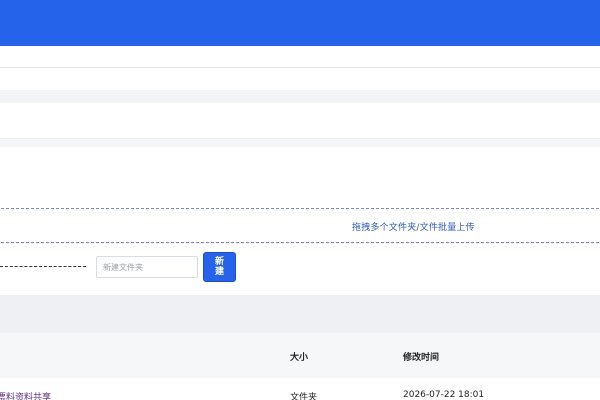 This screenshot has width=600, height=400. Describe the element at coordinates (300, 23) in the screenshot. I see `top-header-bar` at that location.